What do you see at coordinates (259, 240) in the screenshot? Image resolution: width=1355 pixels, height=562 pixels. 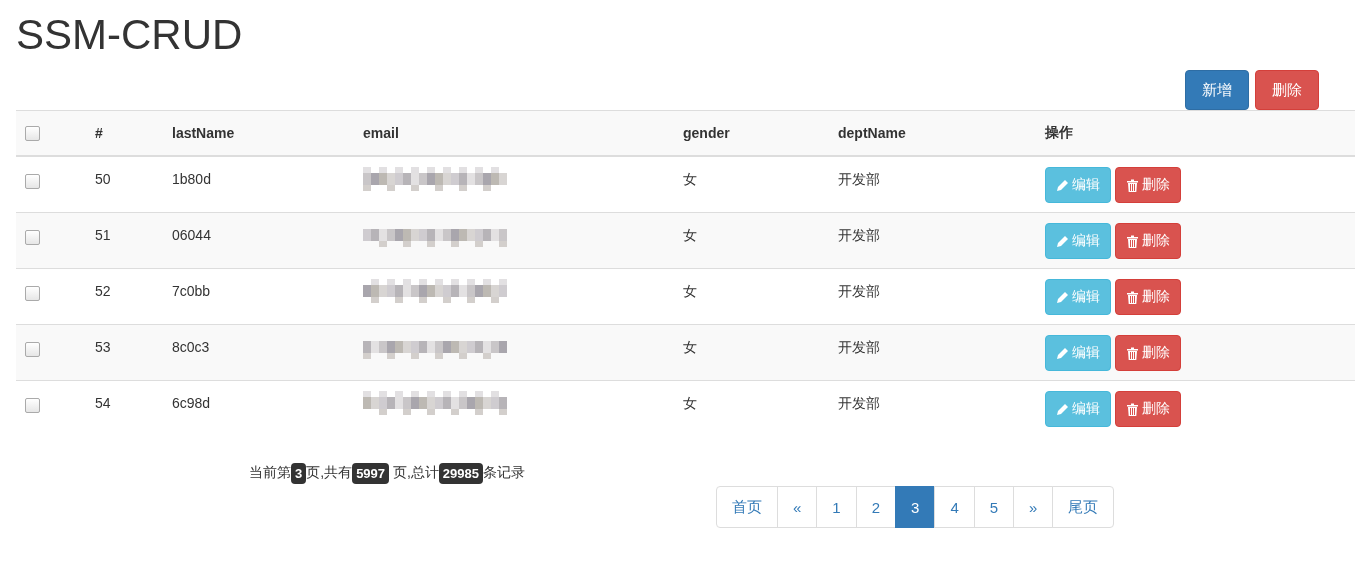 I see `table-cell: 06044` at bounding box center [259, 240].